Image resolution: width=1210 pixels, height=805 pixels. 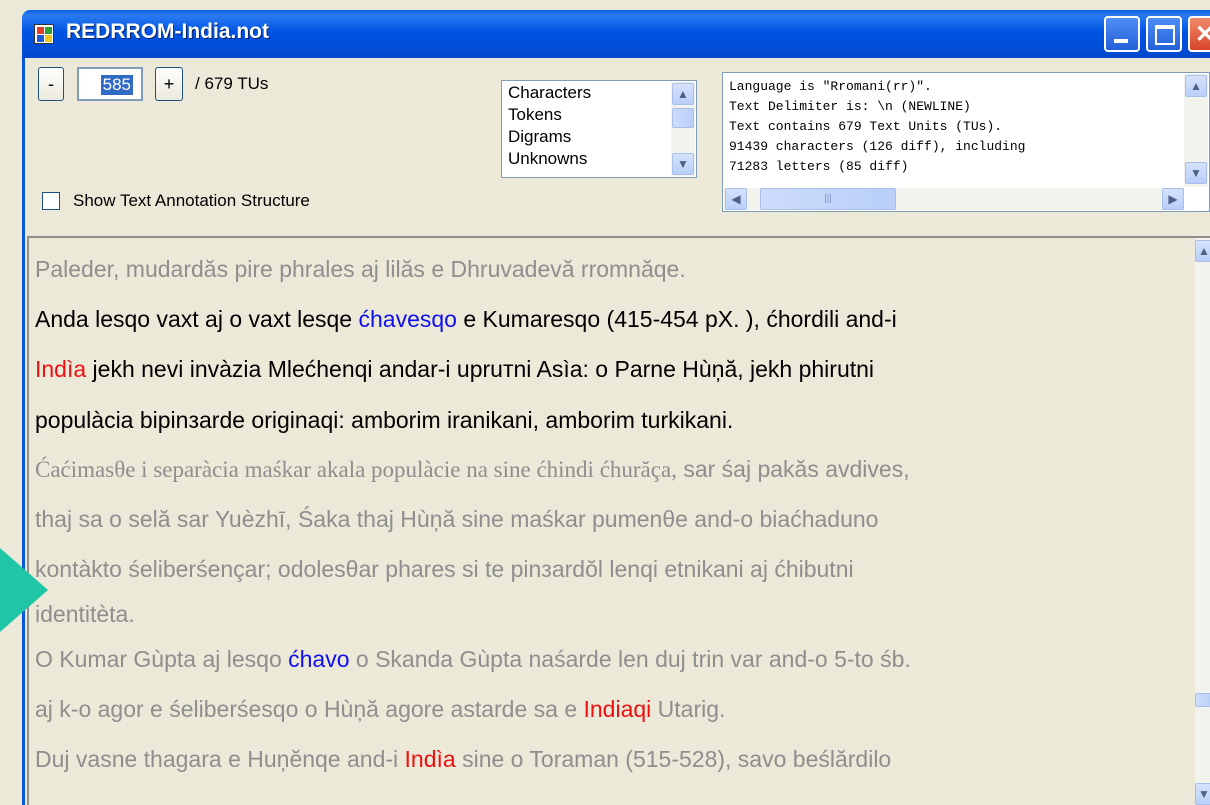 I want to click on info-line: 71283 letters (85 diff), so click(x=819, y=166).